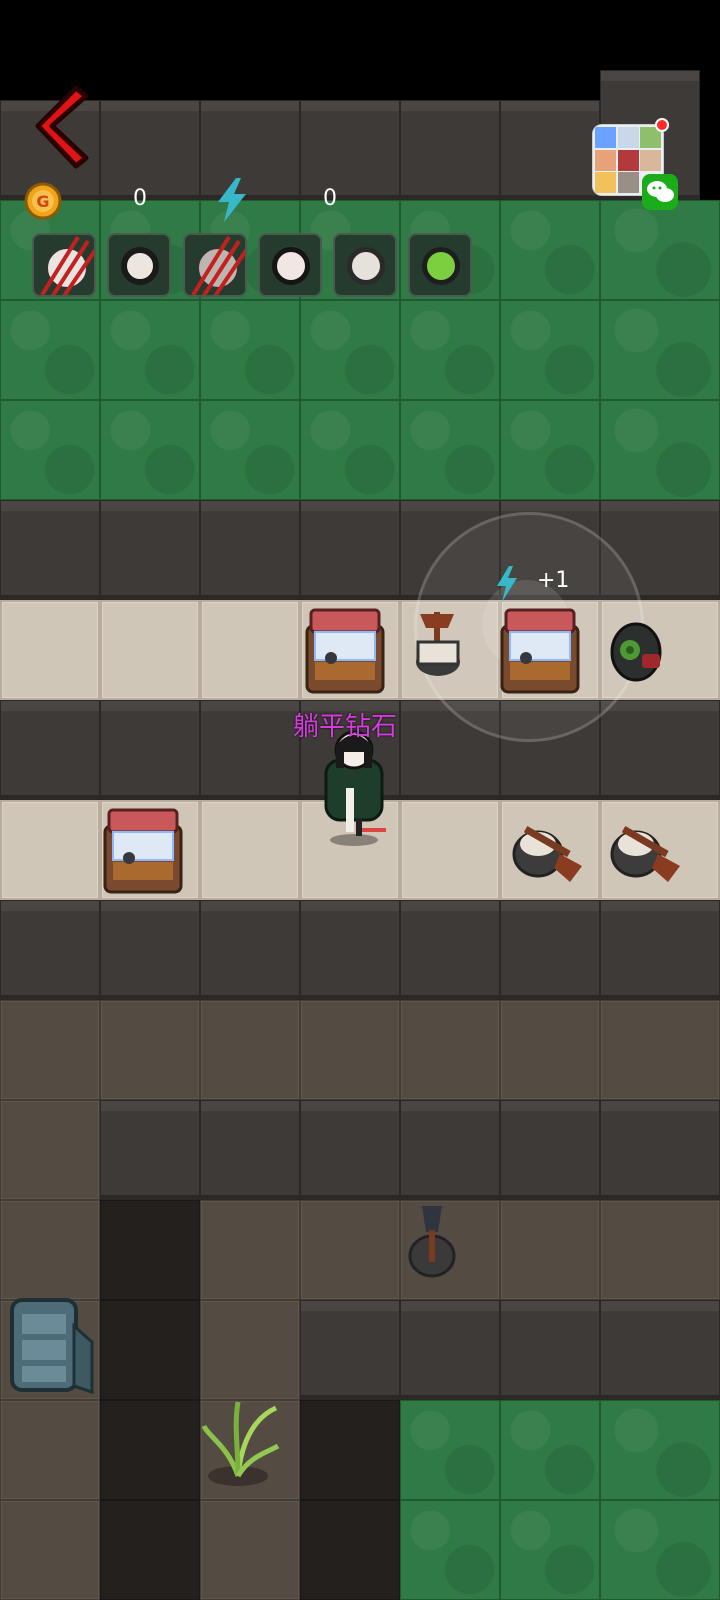  What do you see at coordinates (432, 1242) in the screenshot?
I see `bucket-shovel` at bounding box center [432, 1242].